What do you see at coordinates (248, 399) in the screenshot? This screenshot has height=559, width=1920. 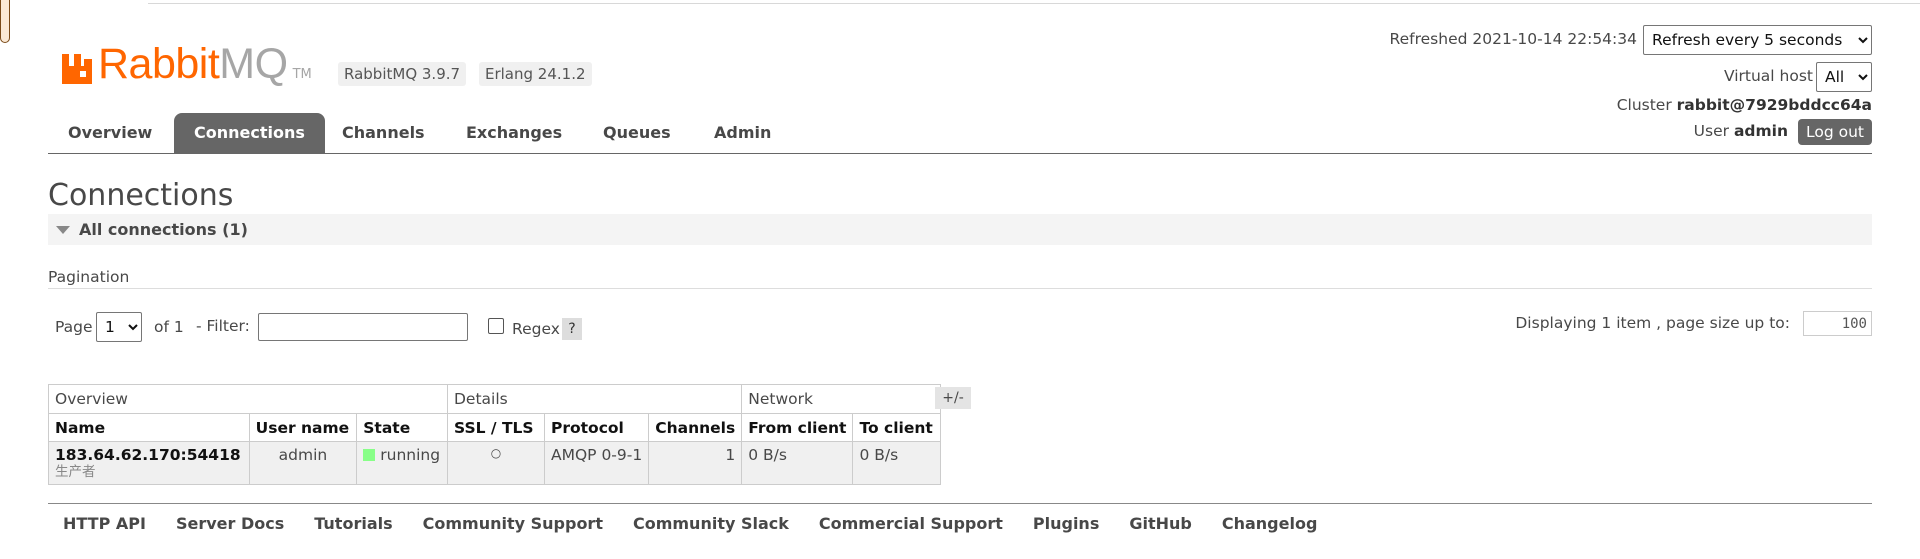 I see `group-overview: Overview` at bounding box center [248, 399].